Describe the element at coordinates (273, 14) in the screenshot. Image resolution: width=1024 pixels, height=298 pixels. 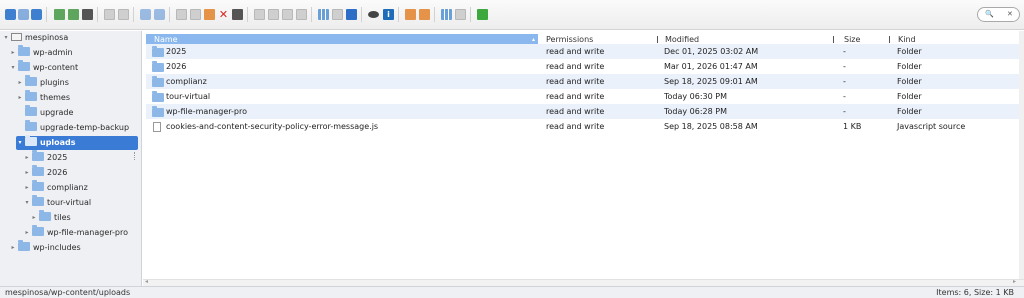
I see `rename-icon` at that location.